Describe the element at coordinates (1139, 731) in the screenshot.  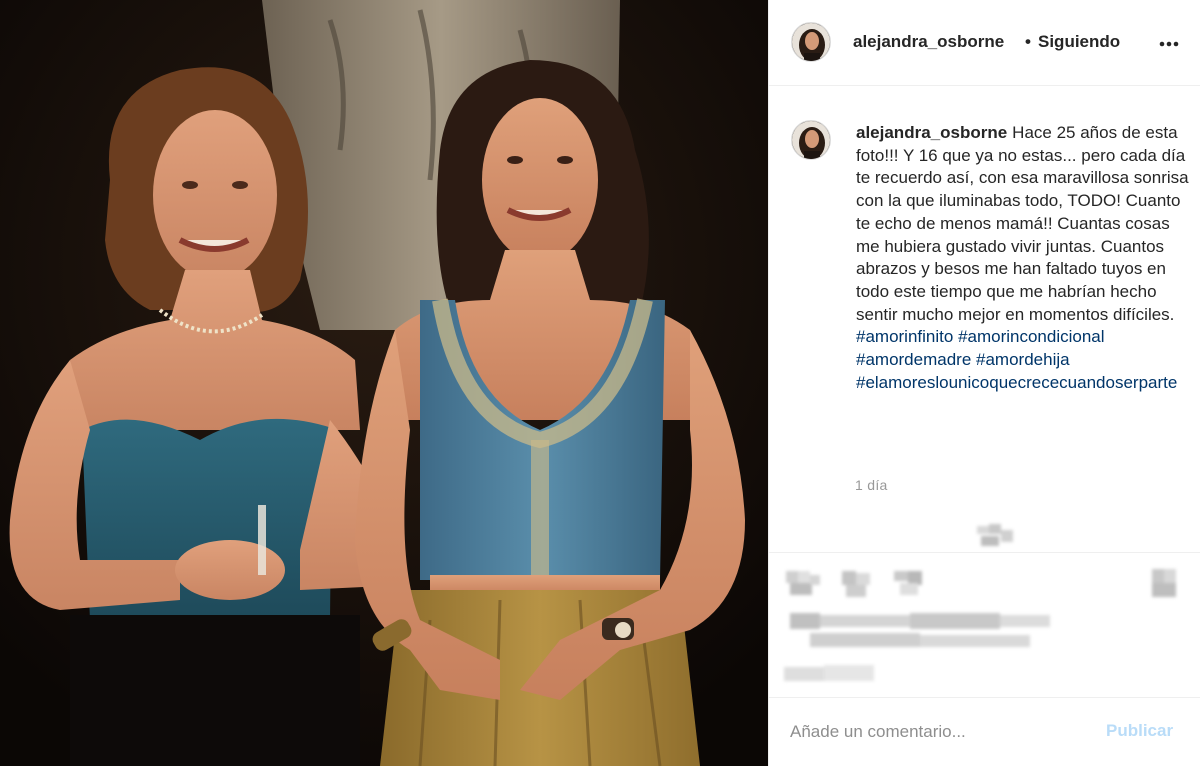
I see `publish-button: Publicar` at that location.